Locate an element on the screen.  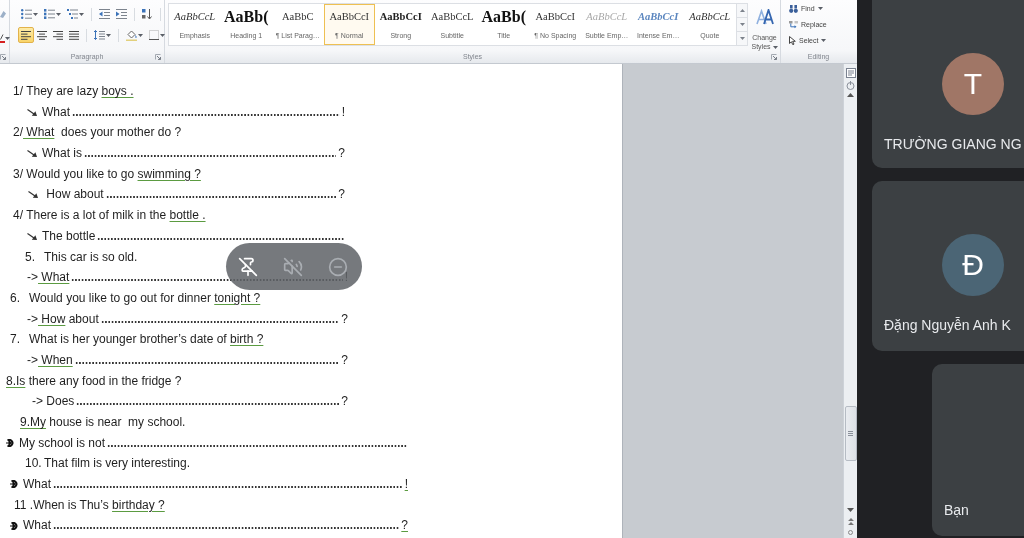
answer-prompt: -> How about is located at coordinates (63, 319).